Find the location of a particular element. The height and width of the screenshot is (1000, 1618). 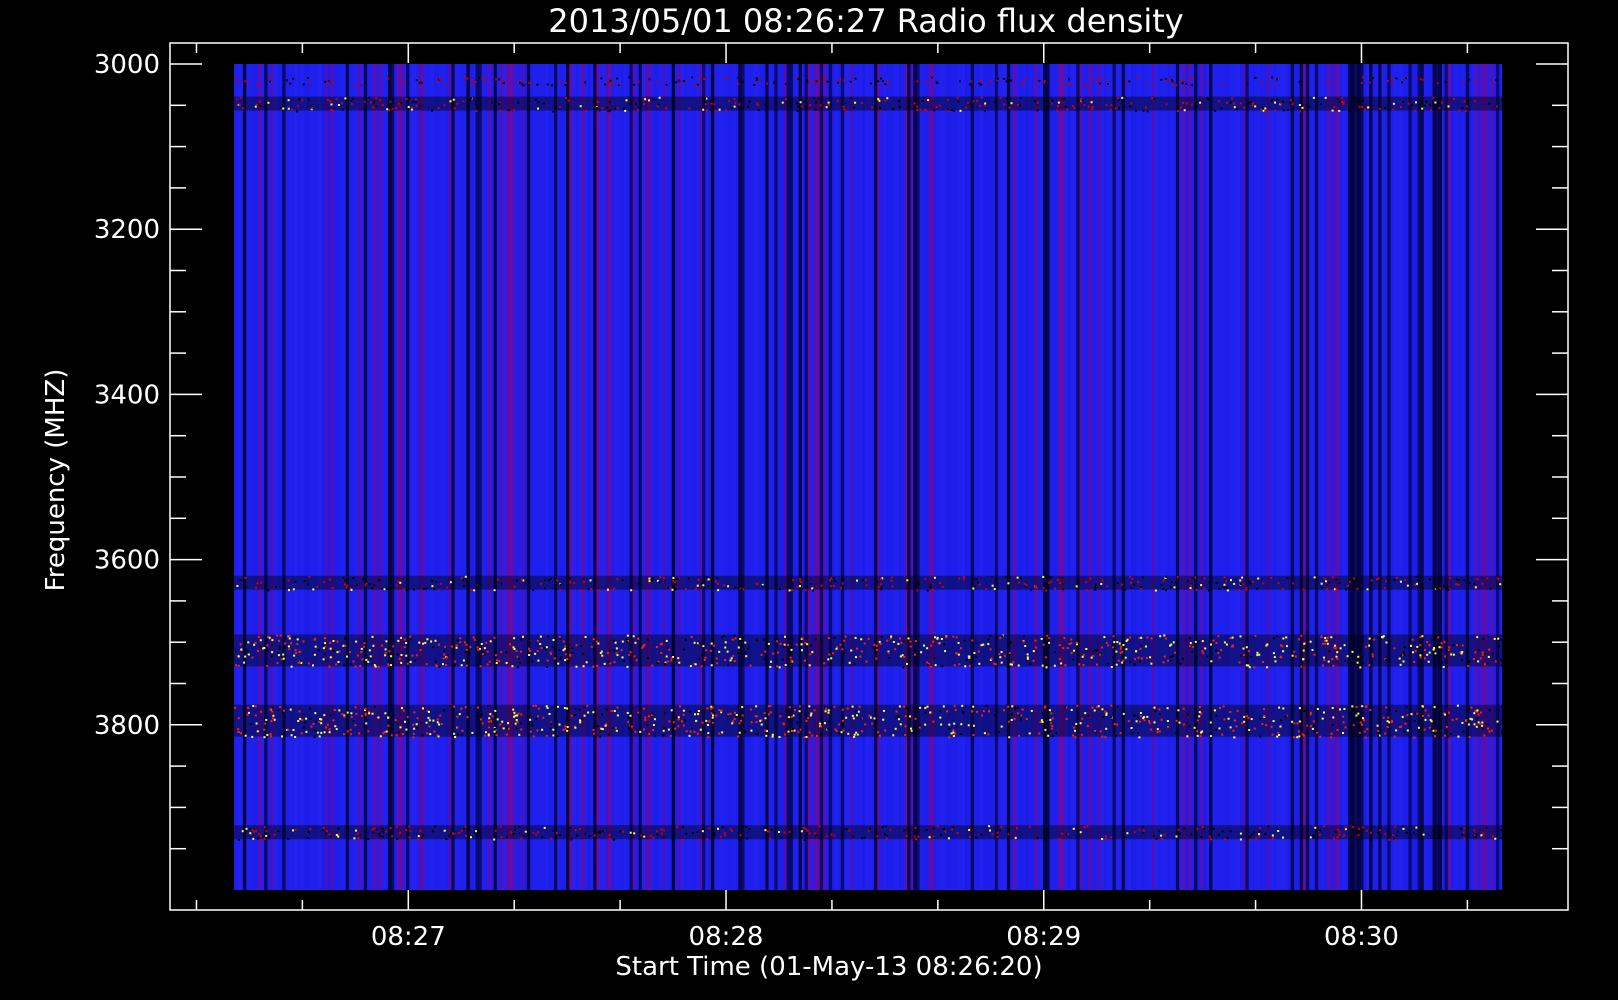

x-axis-label: Start Time (01-May-13 08:26:20) is located at coordinates (828, 967).